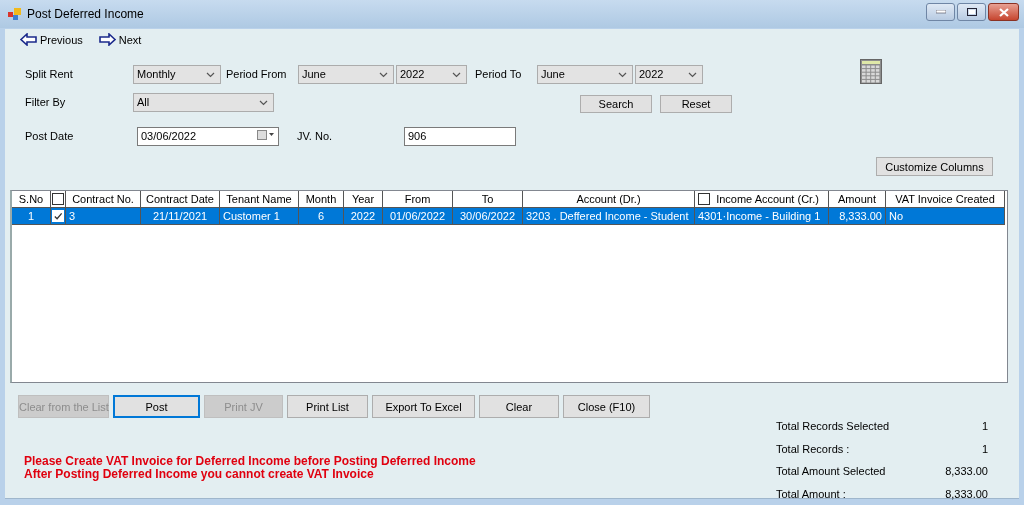 The image size is (1024, 505). What do you see at coordinates (120, 40) in the screenshot?
I see `next-link: Next` at bounding box center [120, 40].